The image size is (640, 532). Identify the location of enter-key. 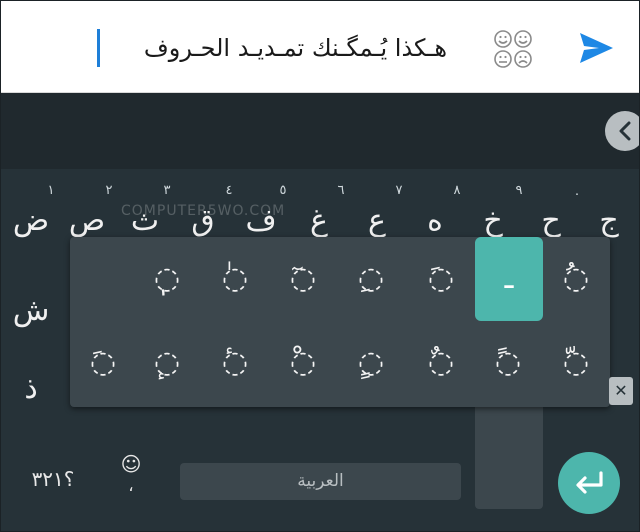
(589, 483).